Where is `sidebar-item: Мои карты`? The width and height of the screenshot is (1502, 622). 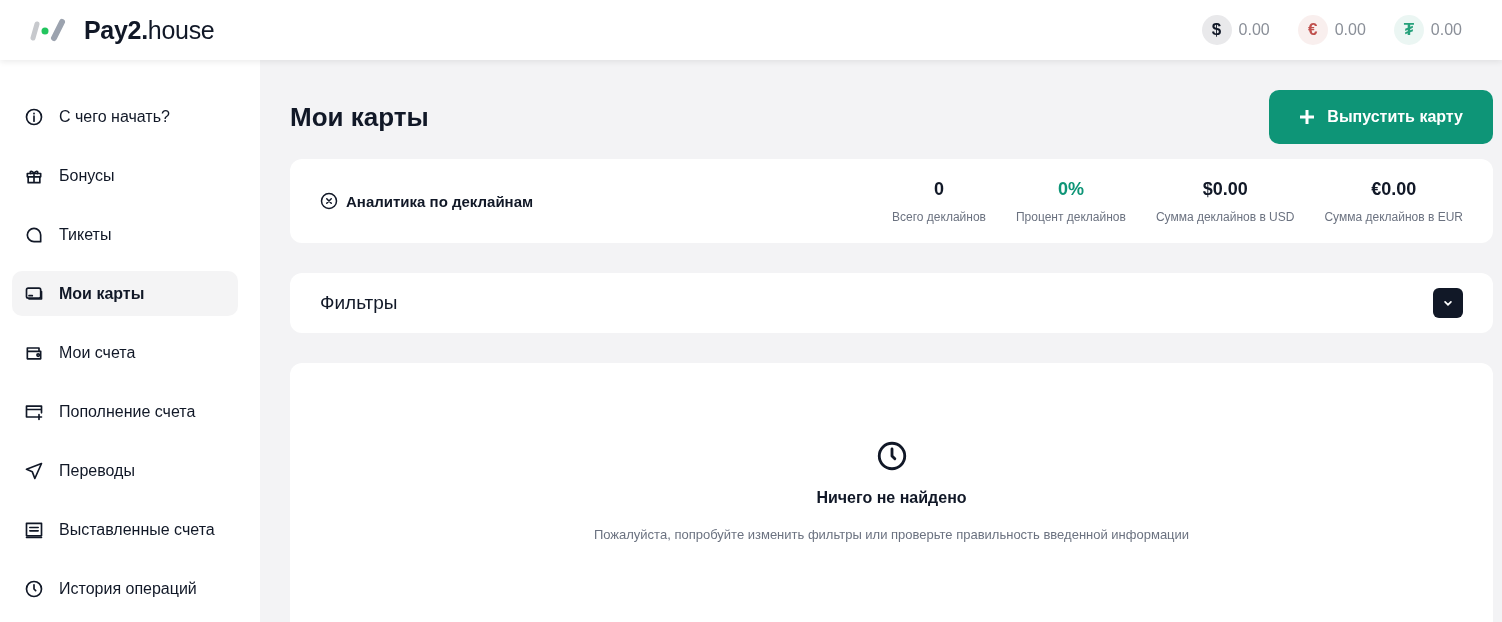 sidebar-item: Мои карты is located at coordinates (125, 293).